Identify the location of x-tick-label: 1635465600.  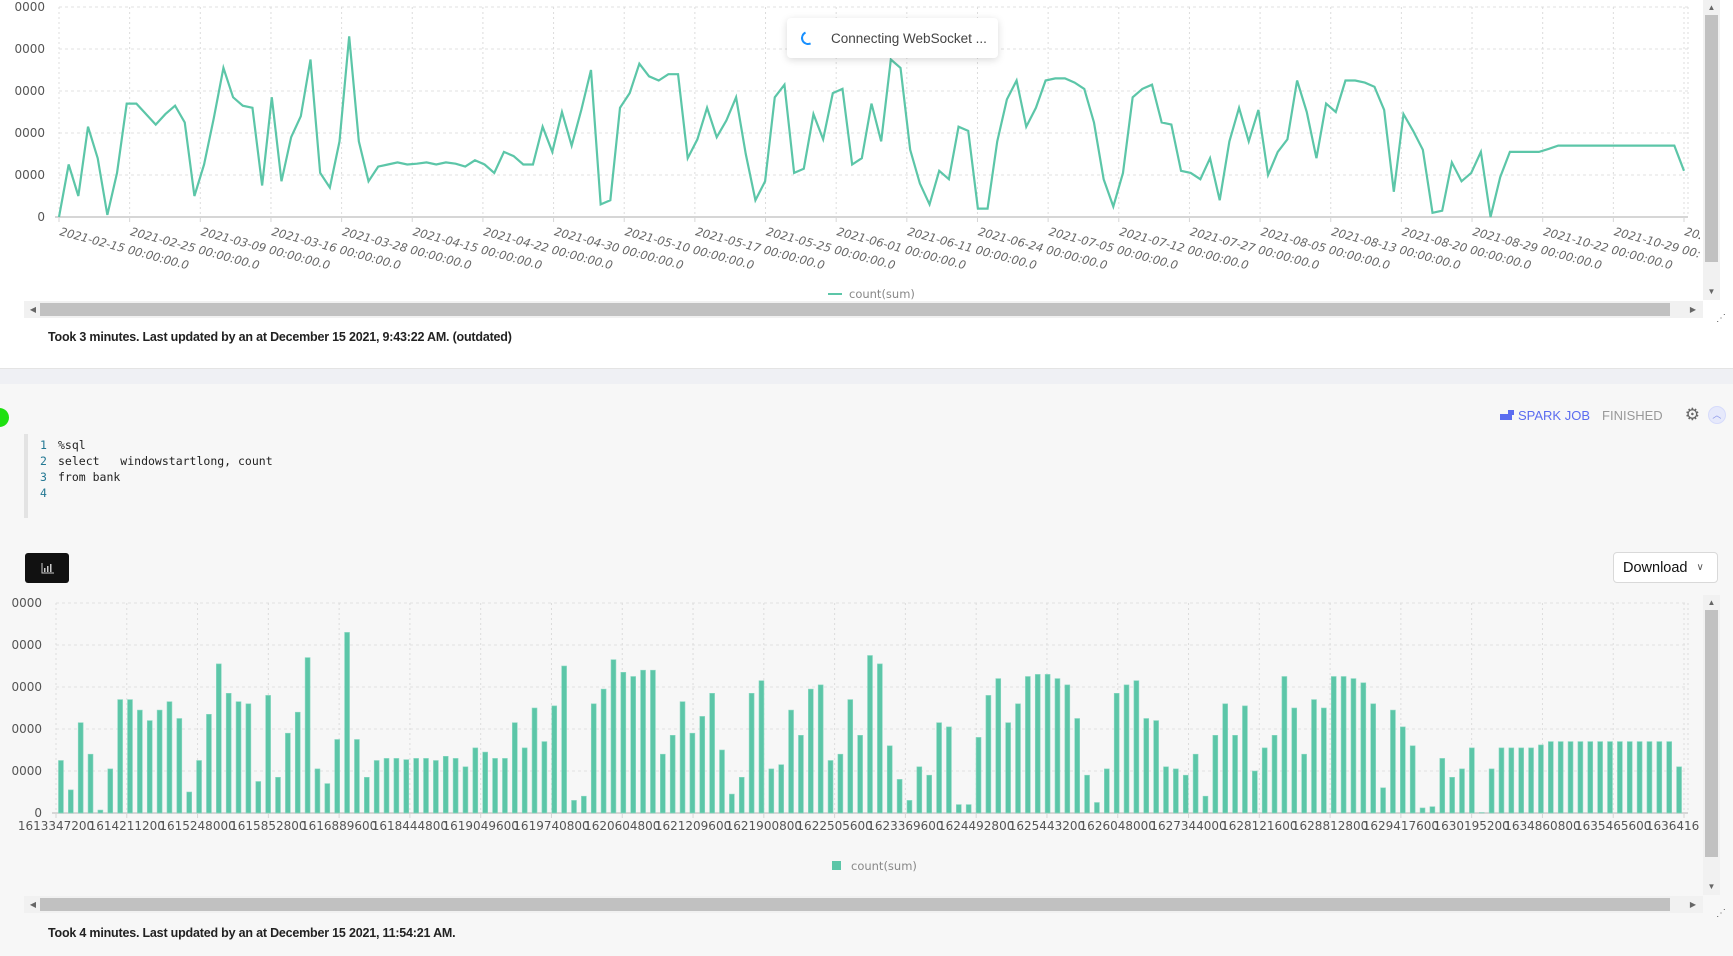
(1613, 826).